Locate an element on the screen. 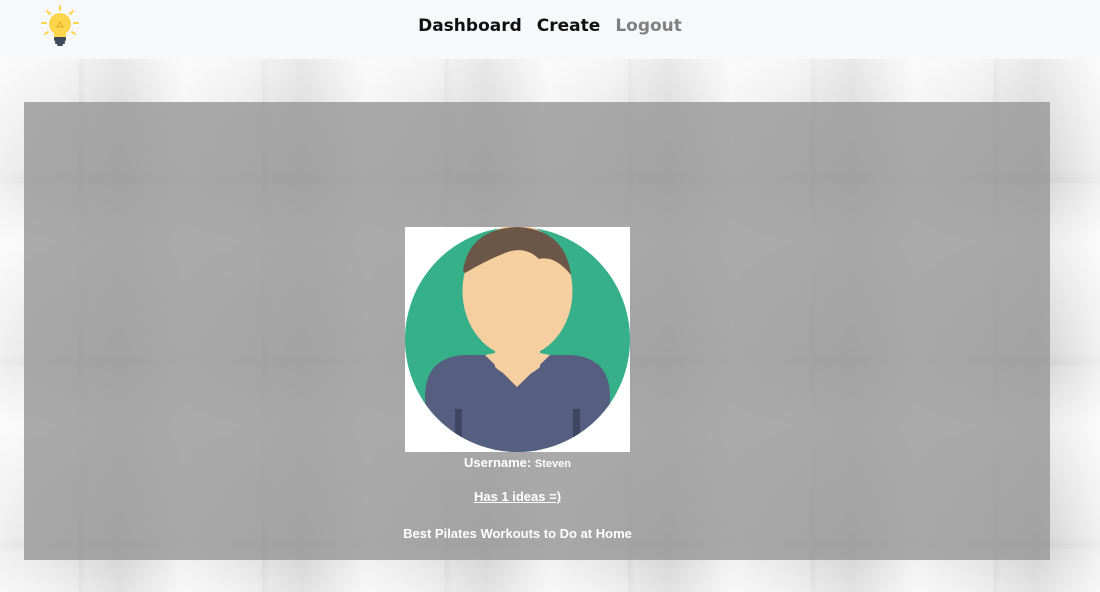  ideas-count-link: Has 1 ideas =) is located at coordinates (517, 496).